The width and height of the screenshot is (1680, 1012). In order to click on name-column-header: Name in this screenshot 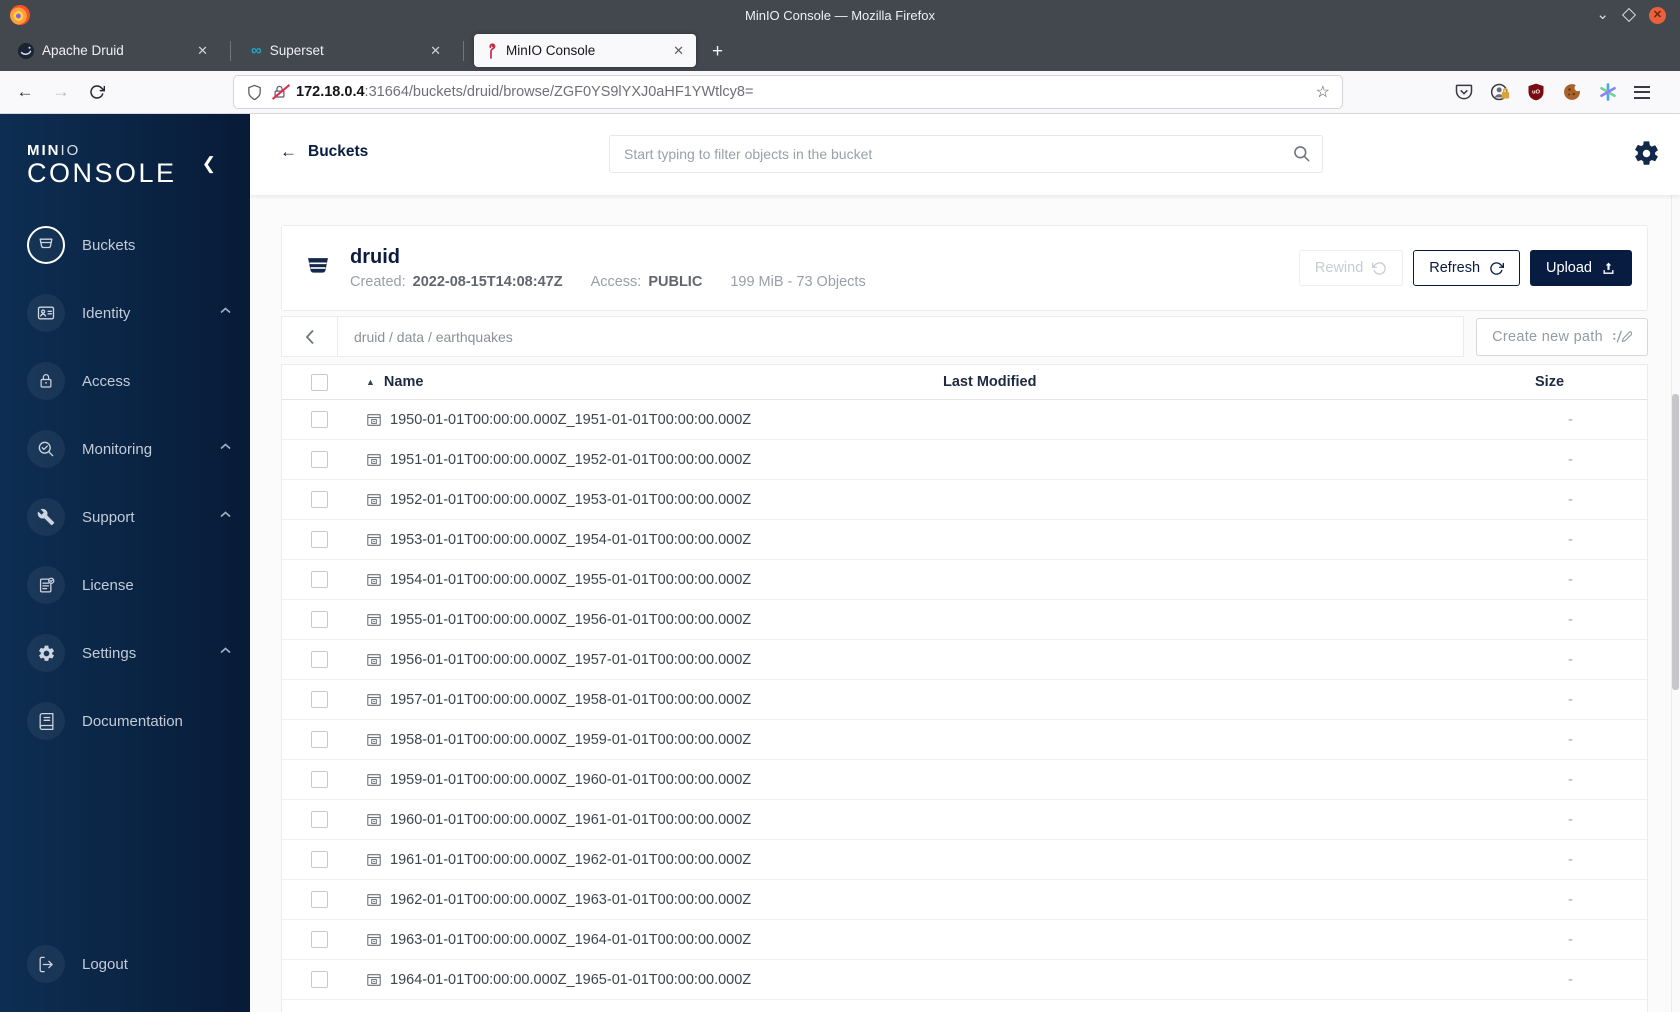, I will do `click(404, 382)`.